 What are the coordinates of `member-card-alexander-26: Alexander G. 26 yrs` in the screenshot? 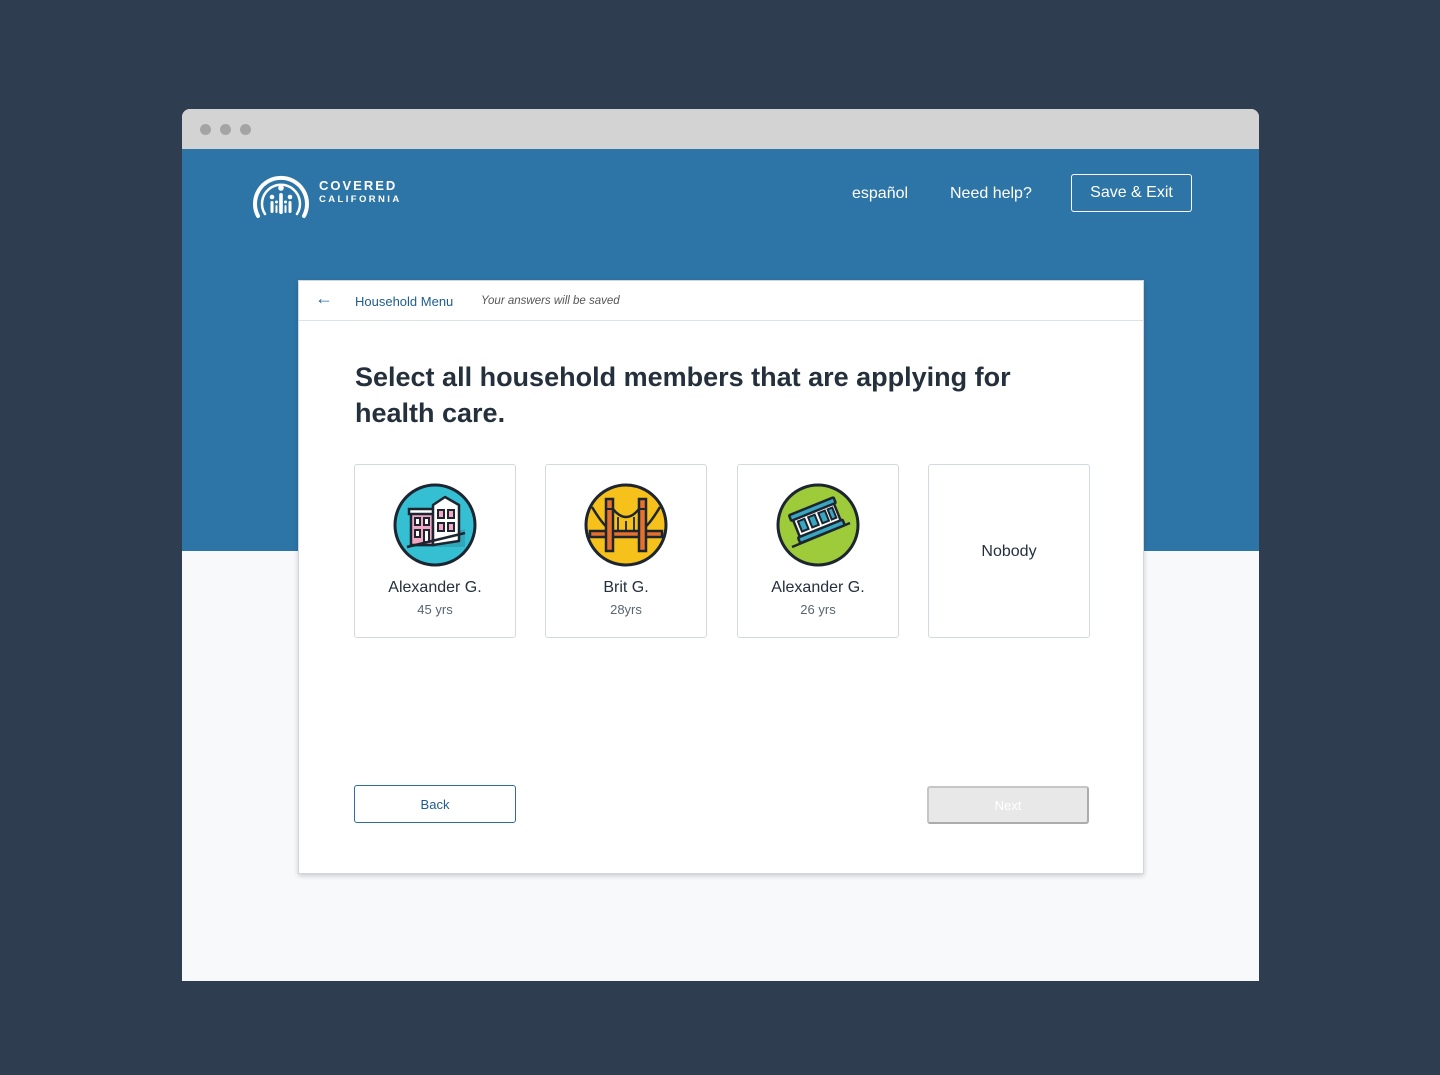 It's located at (818, 551).